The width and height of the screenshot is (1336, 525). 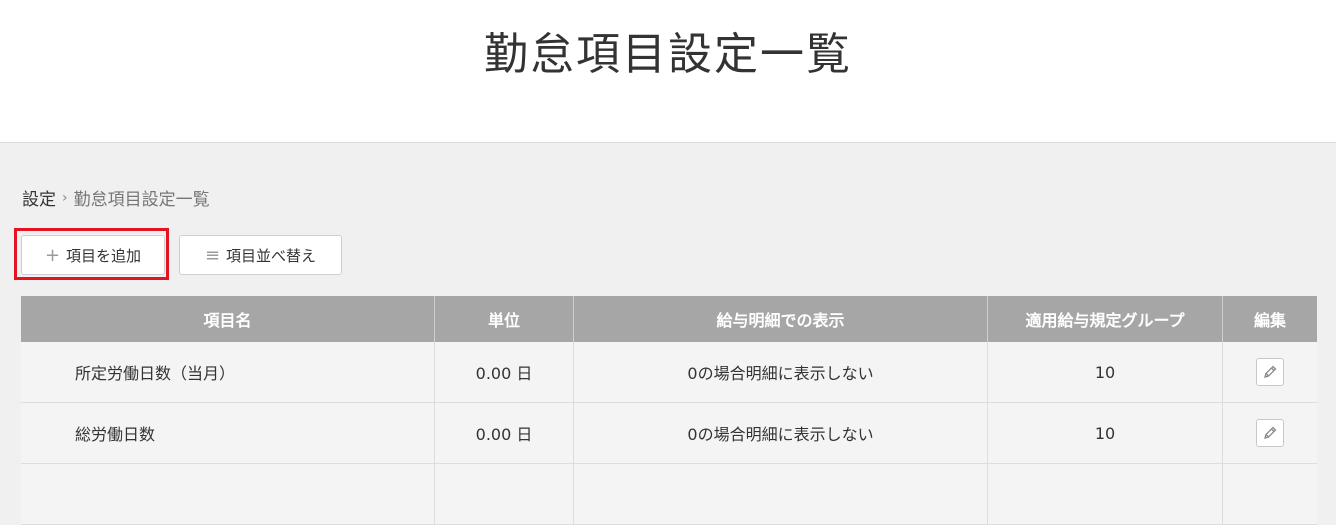 I want to click on cell-item-name: 所定労働日数（当月）, so click(x=228, y=372).